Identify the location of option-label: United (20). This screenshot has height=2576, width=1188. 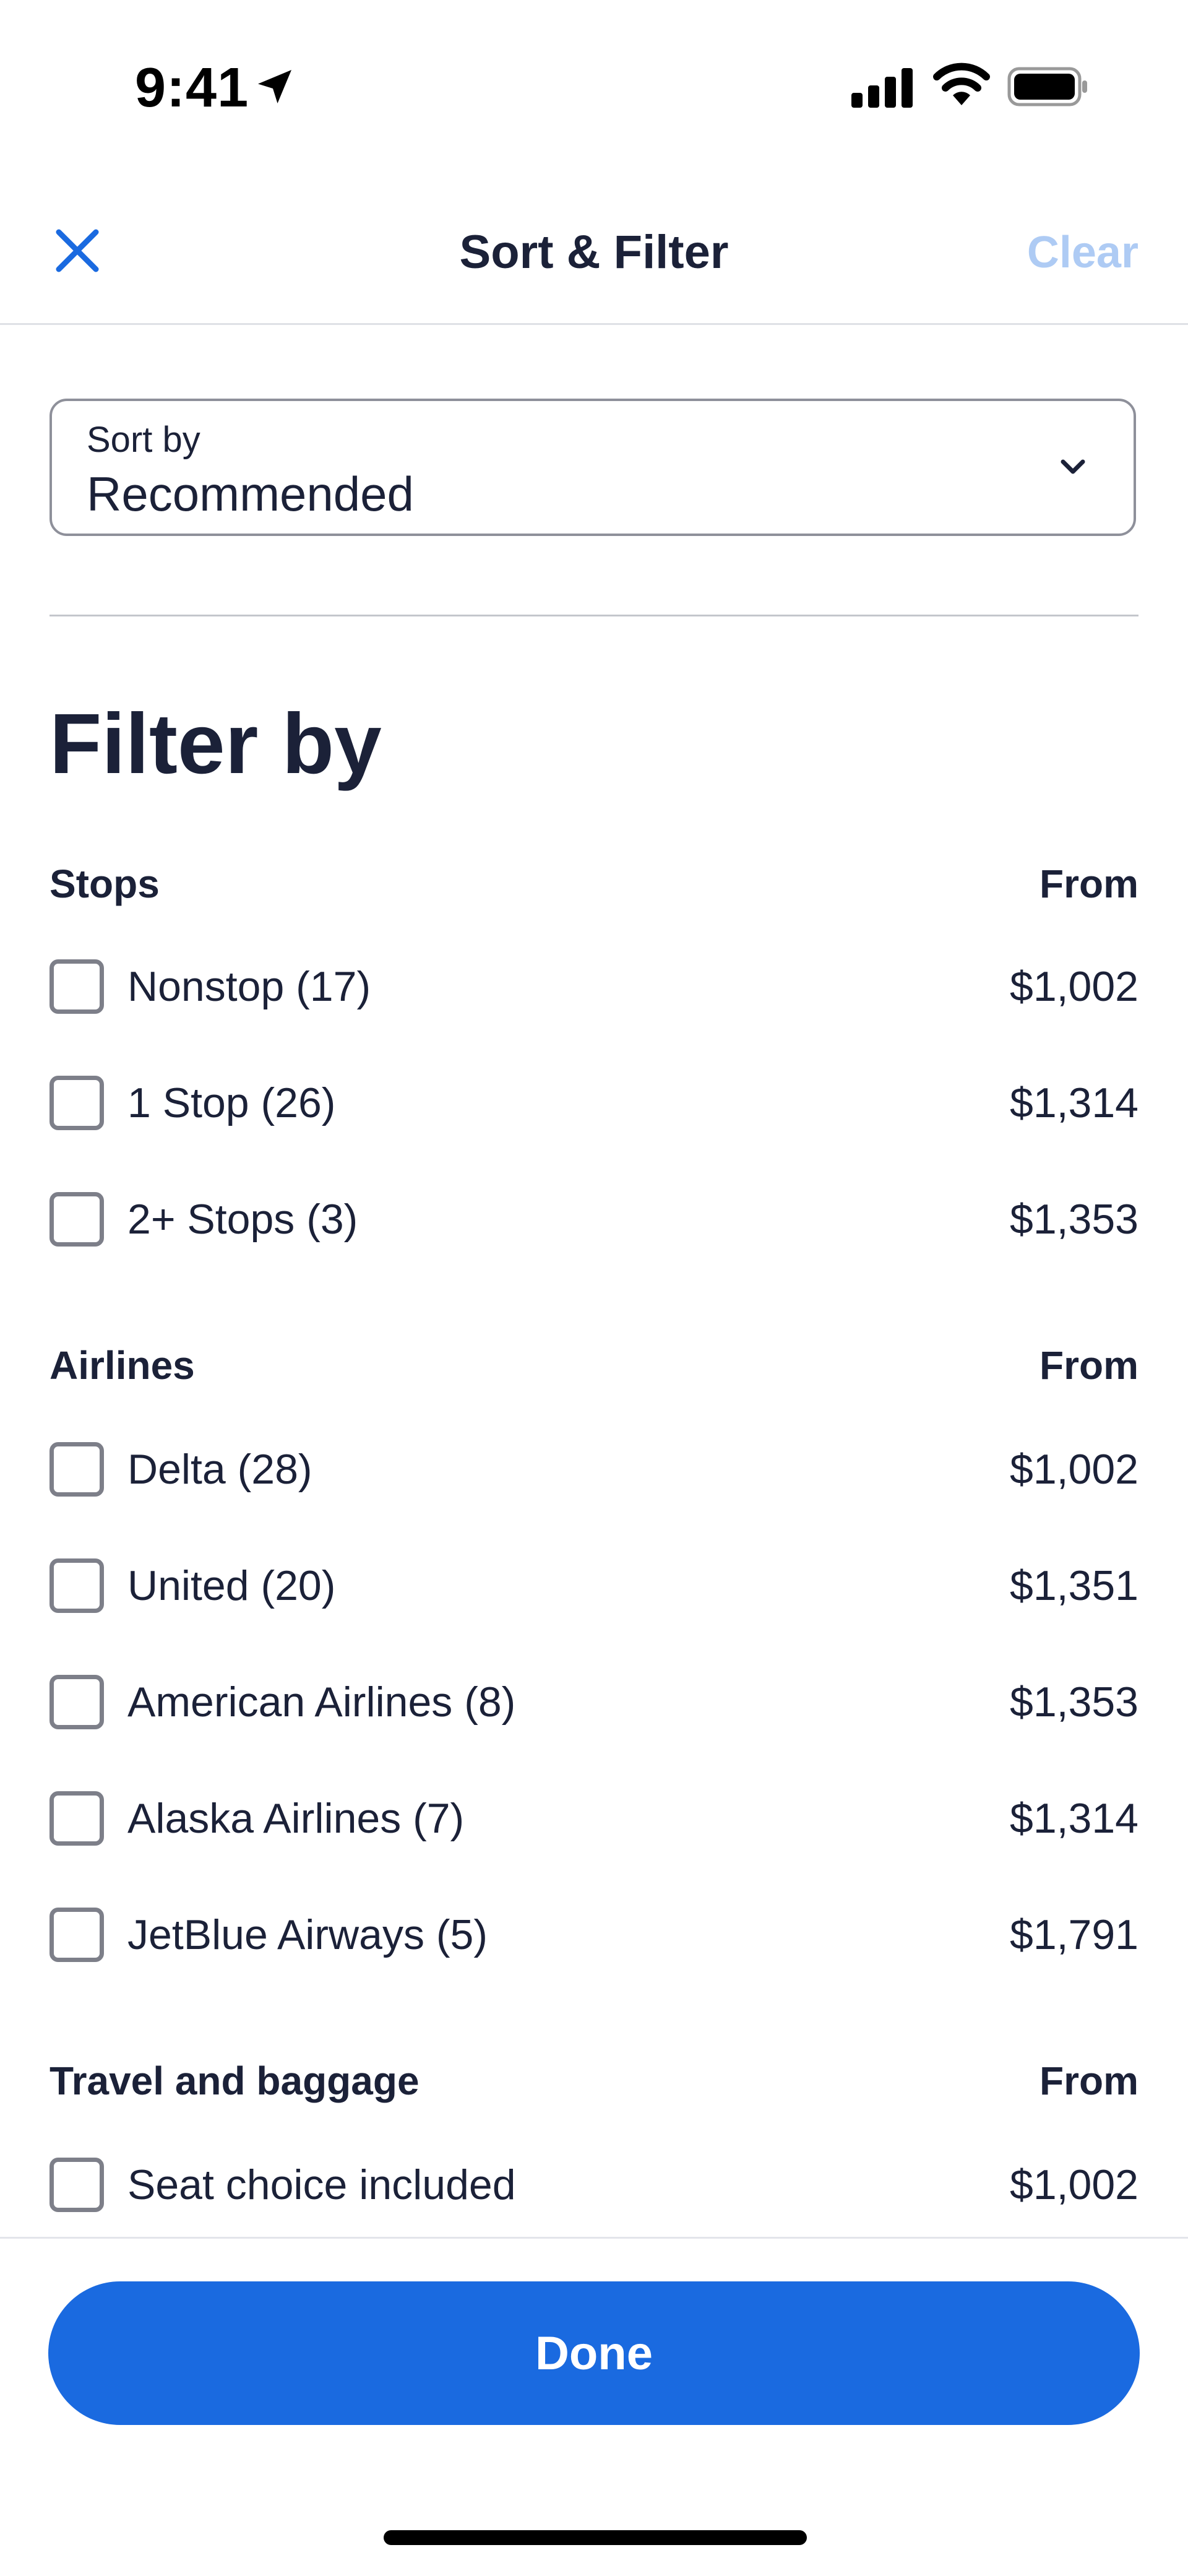
(231, 1585).